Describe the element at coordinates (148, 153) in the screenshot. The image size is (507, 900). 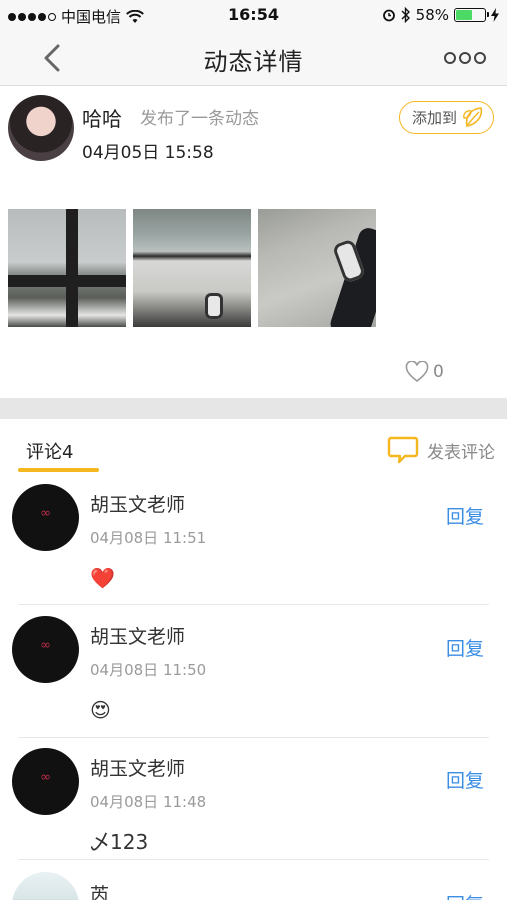
I see `post-timestamp: 04月05日 15:58` at that location.